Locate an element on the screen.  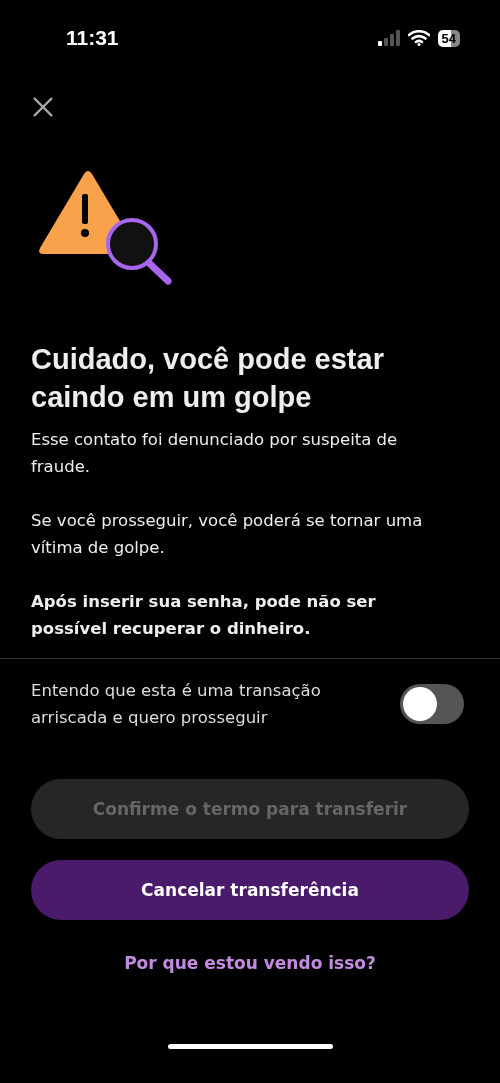
warning-text: Após inserir sua senha, pode não ser possível recuperar o dinheiro. is located at coordinates (204, 615).